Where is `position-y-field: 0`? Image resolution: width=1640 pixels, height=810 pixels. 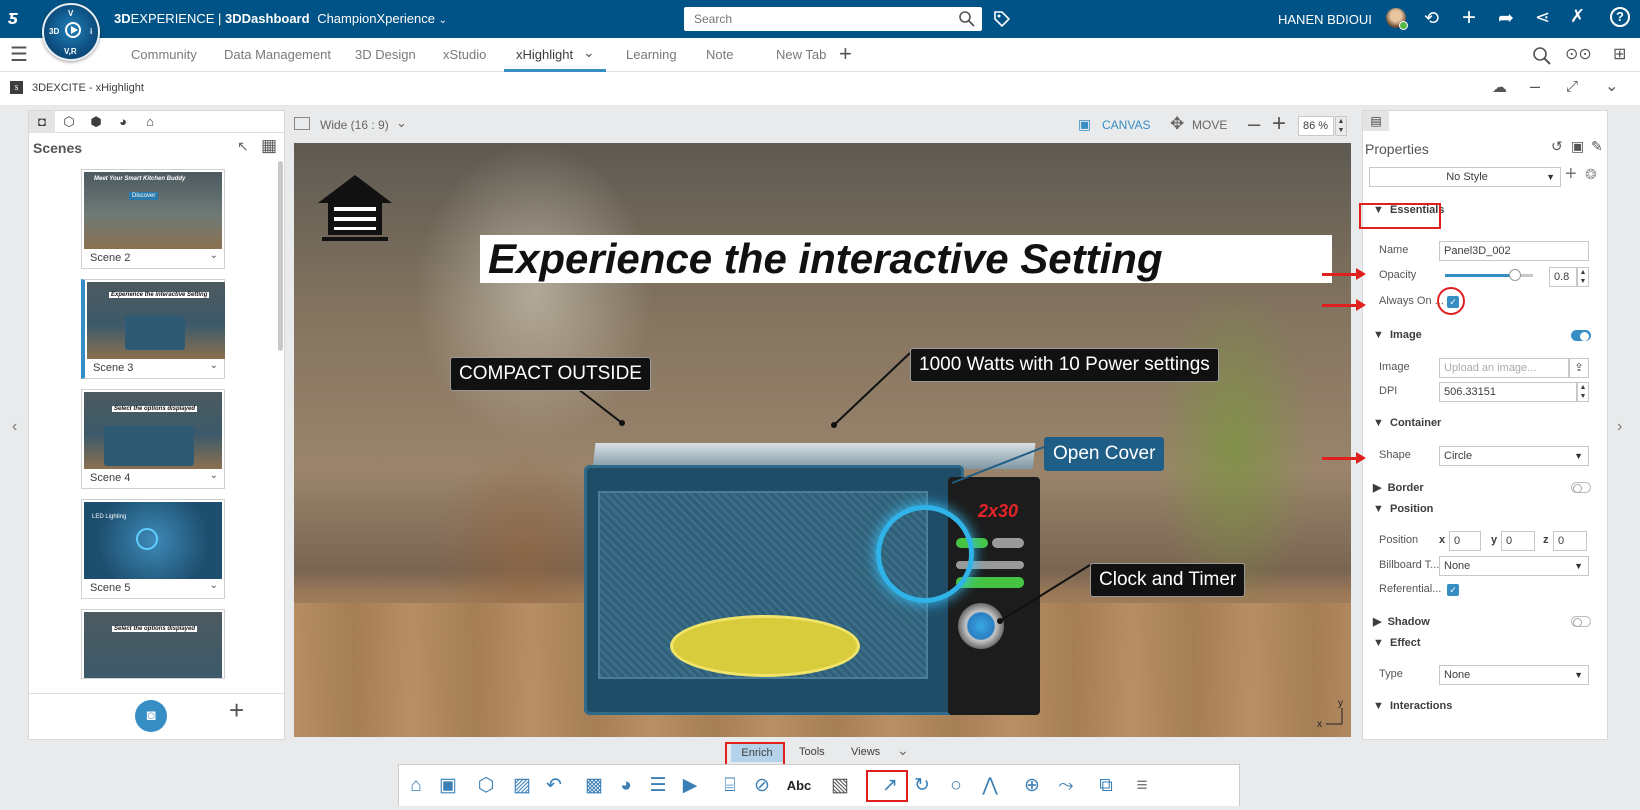
position-y-field: 0 is located at coordinates (1518, 541).